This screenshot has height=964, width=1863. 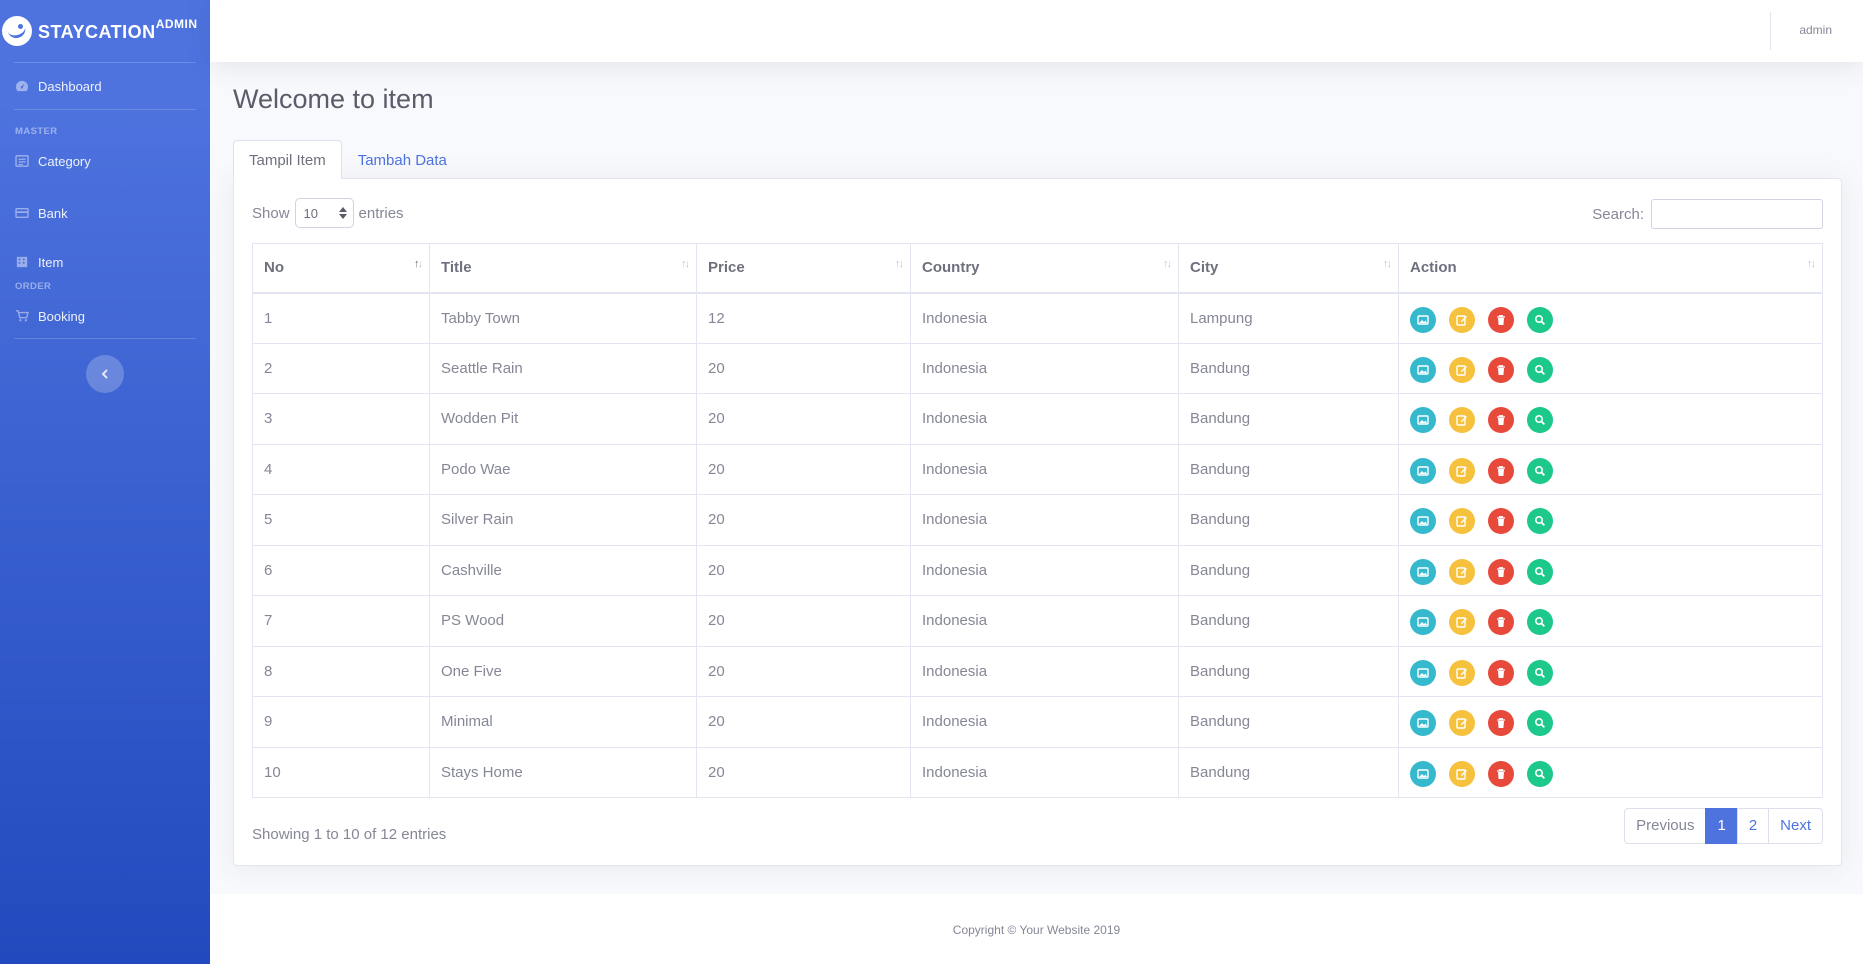 I want to click on brand: STAYCATIONADMIN, so click(x=105, y=31).